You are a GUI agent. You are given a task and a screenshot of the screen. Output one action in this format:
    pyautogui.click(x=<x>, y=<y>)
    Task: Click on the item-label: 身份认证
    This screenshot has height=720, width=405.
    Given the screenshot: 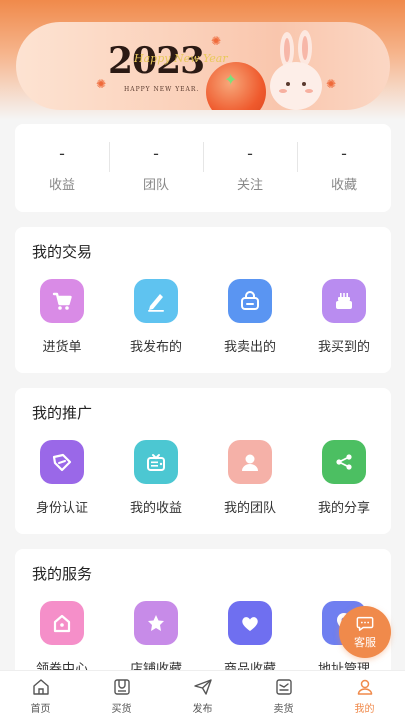 What is the action you would take?
    pyautogui.click(x=61, y=508)
    